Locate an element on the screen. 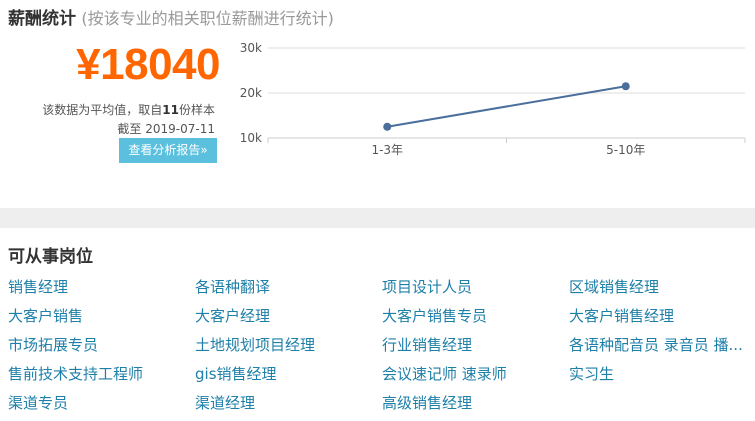 The height and width of the screenshot is (421, 755). job-link: 区域销售经理 is located at coordinates (662, 289).